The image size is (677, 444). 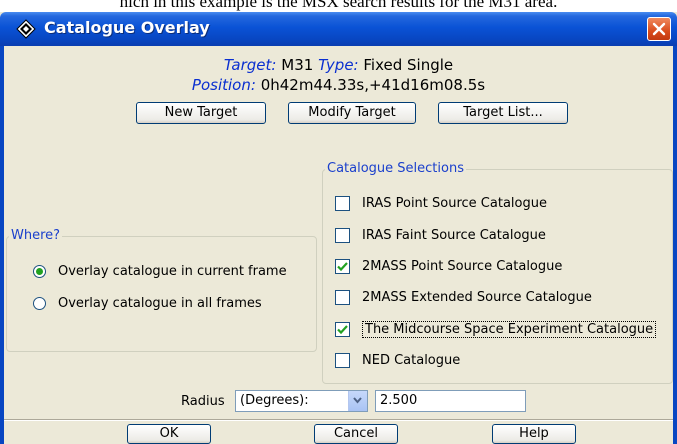 I want to click on catalogue-item-iras-faint: IRAS Faint Source Catalogue, so click(x=440, y=235).